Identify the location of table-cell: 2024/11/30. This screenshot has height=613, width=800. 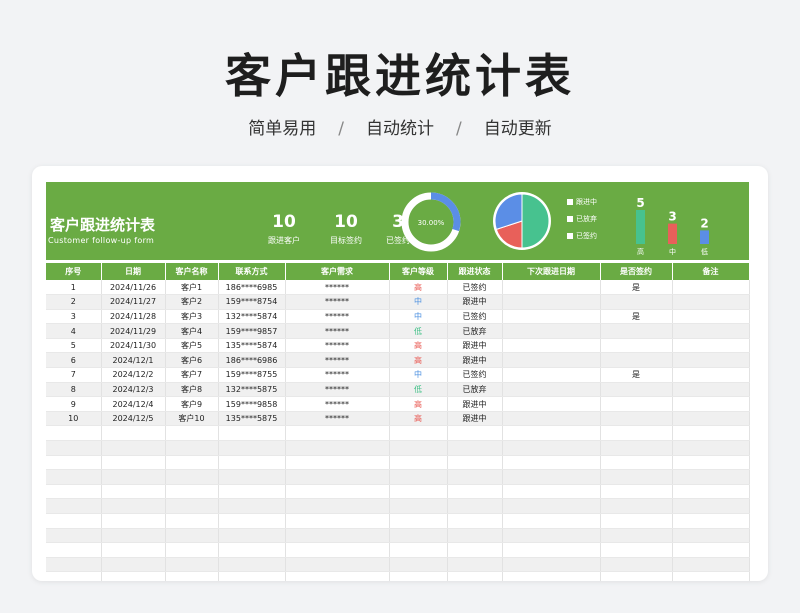
(133, 346).